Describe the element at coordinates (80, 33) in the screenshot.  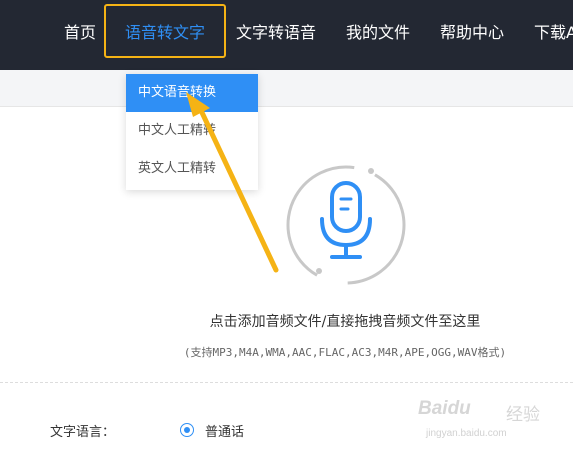
I see `nav-item-home: 首页` at that location.